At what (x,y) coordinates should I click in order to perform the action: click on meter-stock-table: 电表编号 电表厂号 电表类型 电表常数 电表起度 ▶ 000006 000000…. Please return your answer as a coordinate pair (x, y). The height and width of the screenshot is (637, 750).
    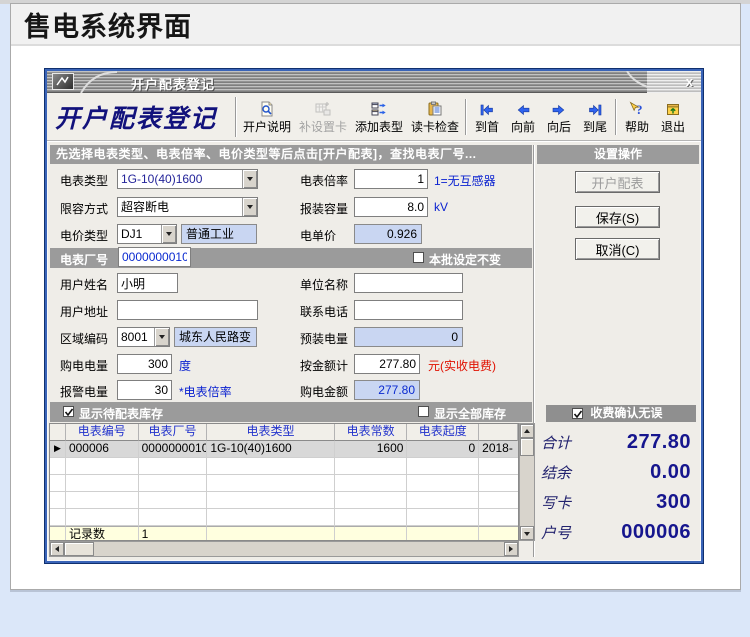
    Looking at the image, I should click on (284, 482).